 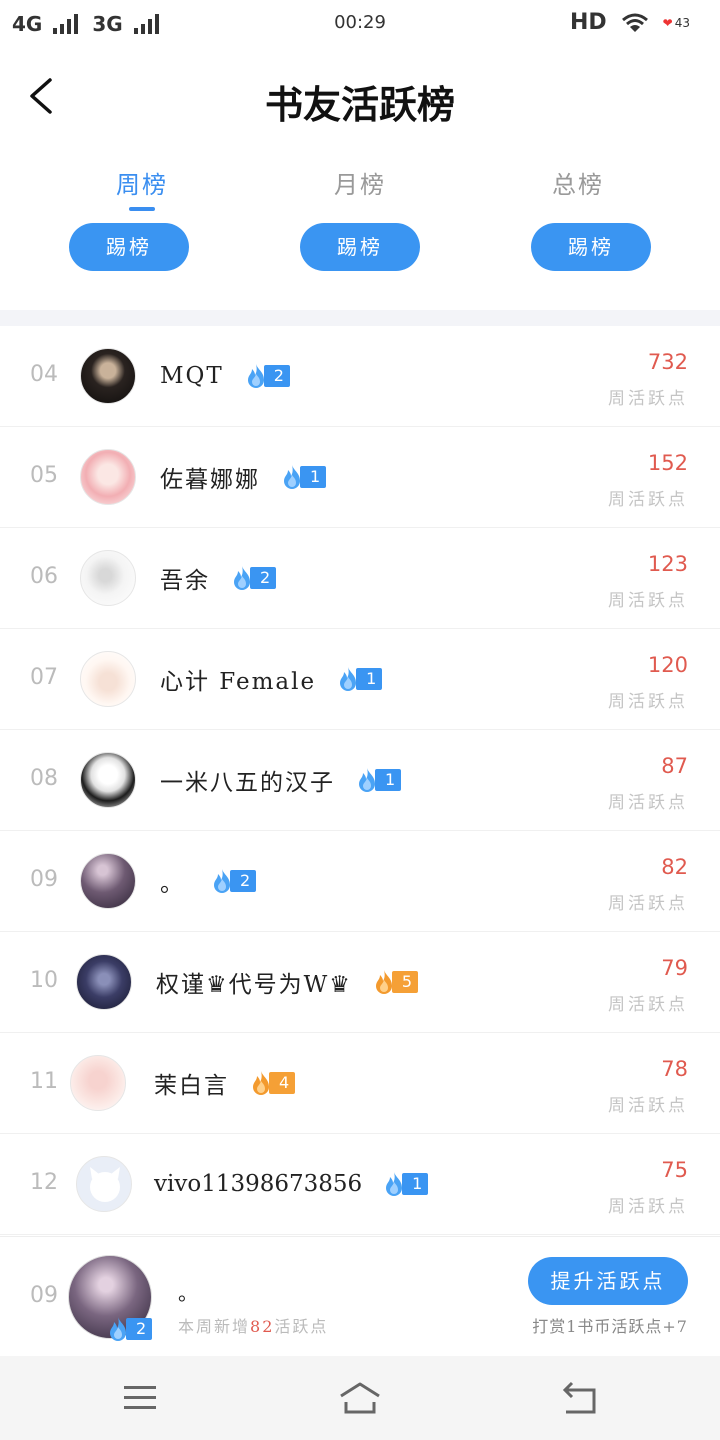 I want to click on my-rank-number: 09, so click(x=44, y=1295).